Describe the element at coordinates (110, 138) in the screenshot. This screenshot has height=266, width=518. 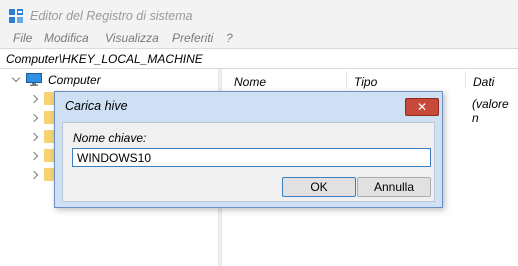
I see `key-name-label: Nome chiave:` at that location.